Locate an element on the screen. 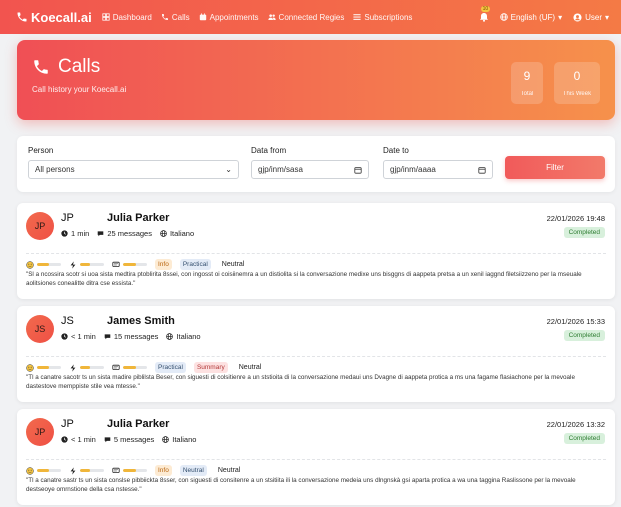  call-messages: 5 messages is located at coordinates (129, 439).